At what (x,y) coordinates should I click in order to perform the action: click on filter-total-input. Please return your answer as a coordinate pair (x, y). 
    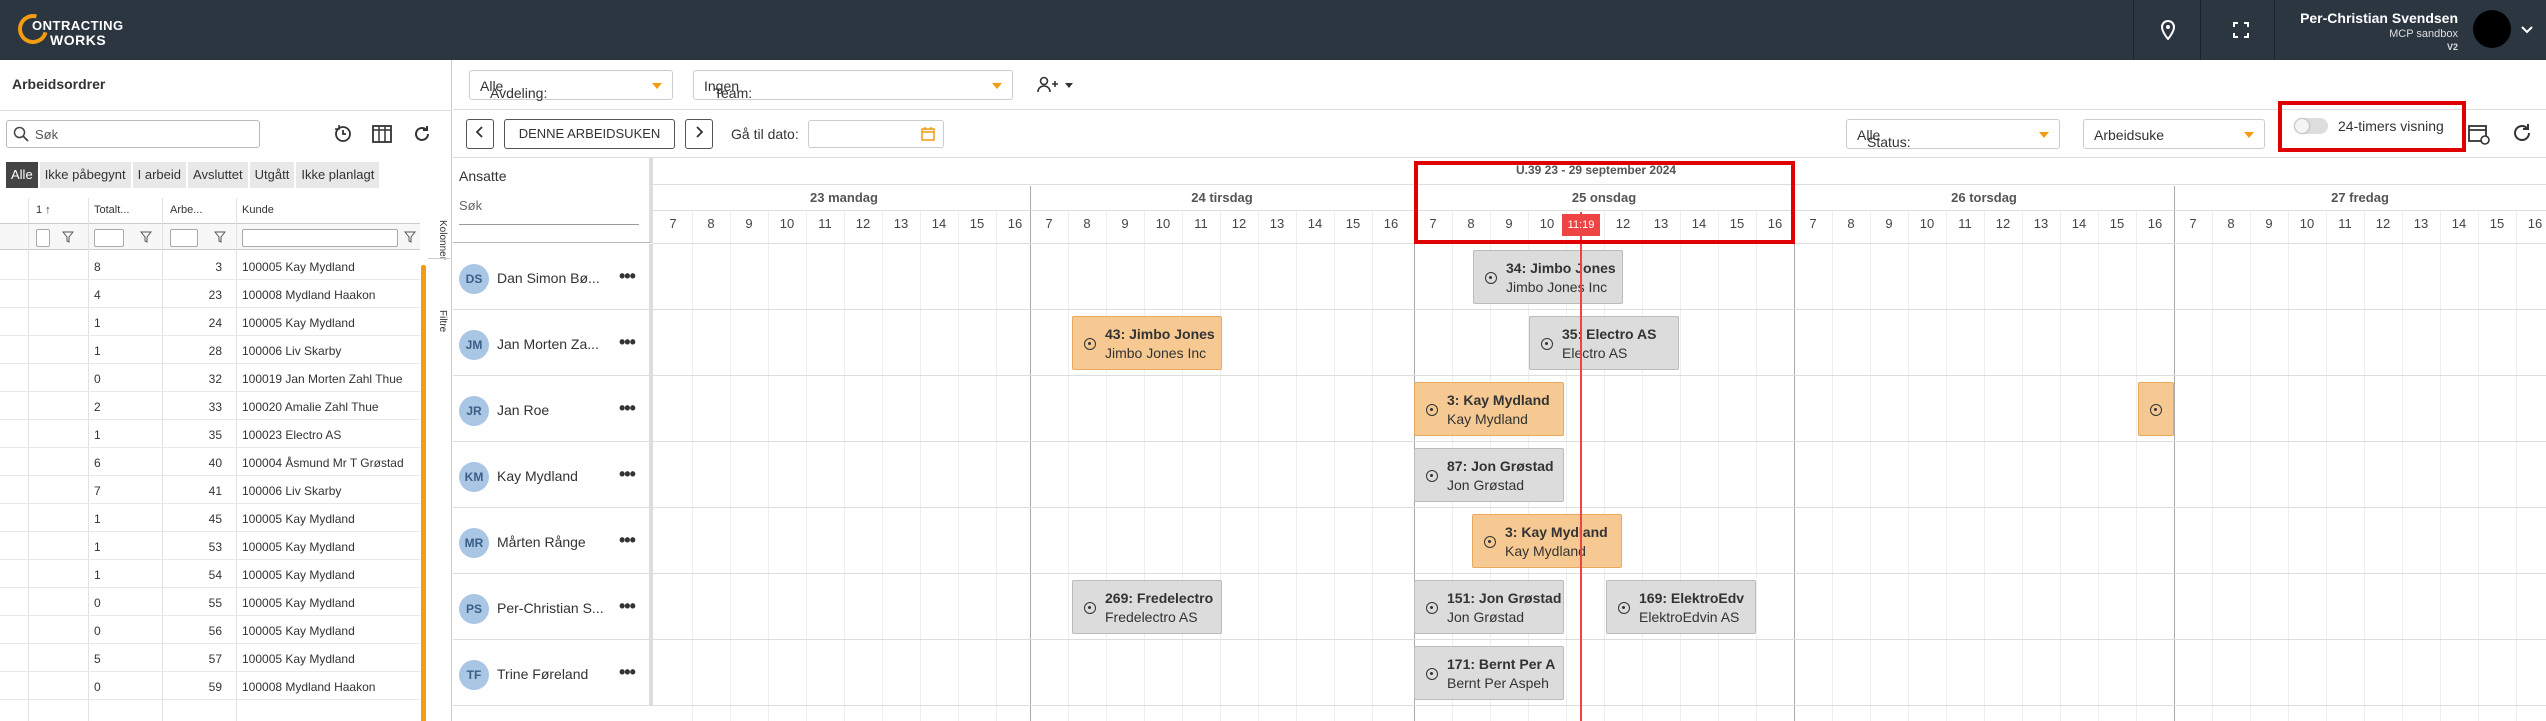
    Looking at the image, I should click on (109, 238).